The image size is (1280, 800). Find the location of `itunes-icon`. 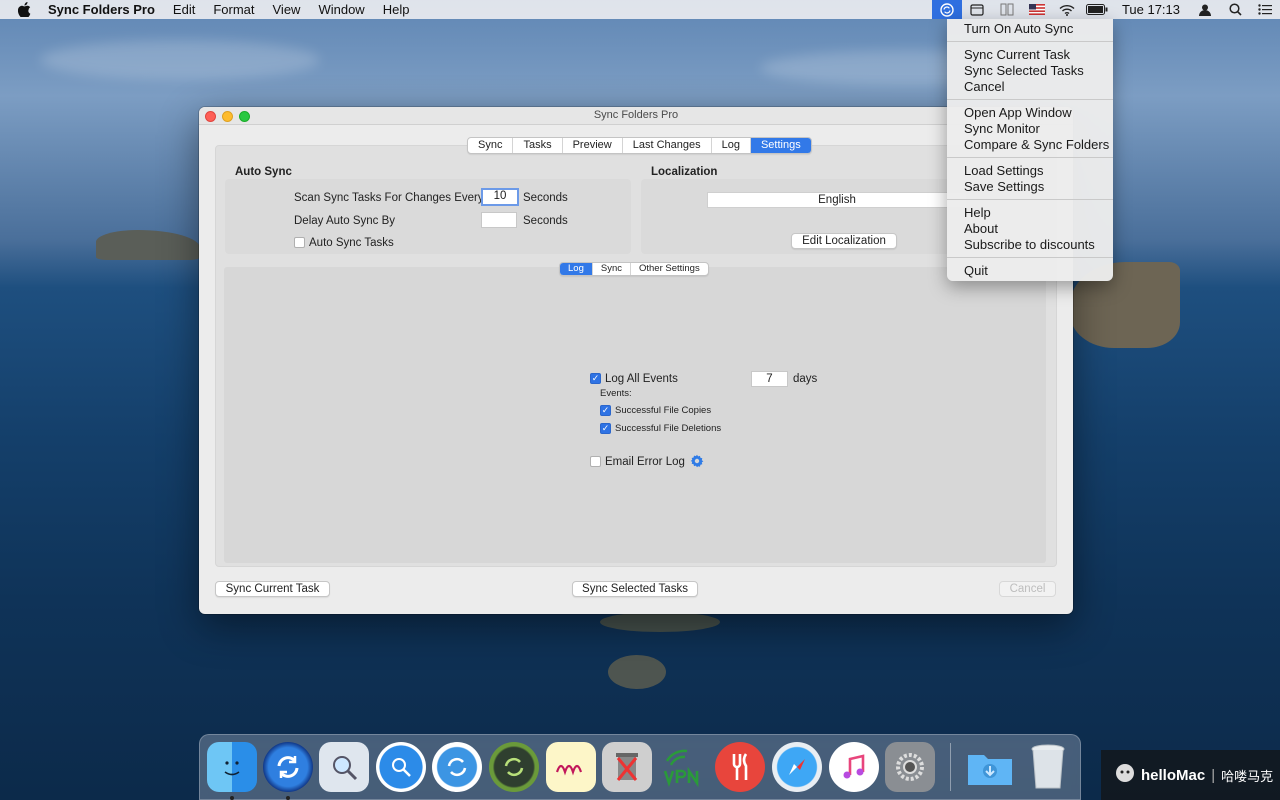

itunes-icon is located at coordinates (854, 767).